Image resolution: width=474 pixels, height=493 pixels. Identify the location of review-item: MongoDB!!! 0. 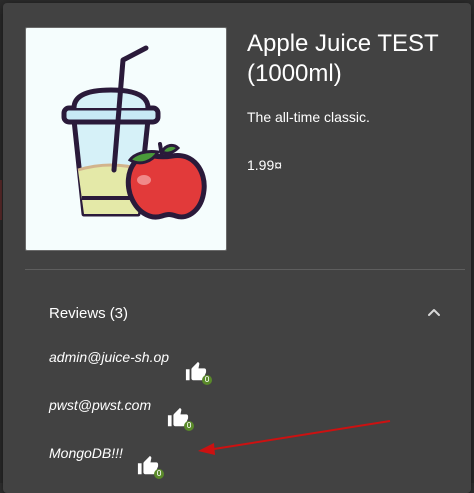
(199, 467).